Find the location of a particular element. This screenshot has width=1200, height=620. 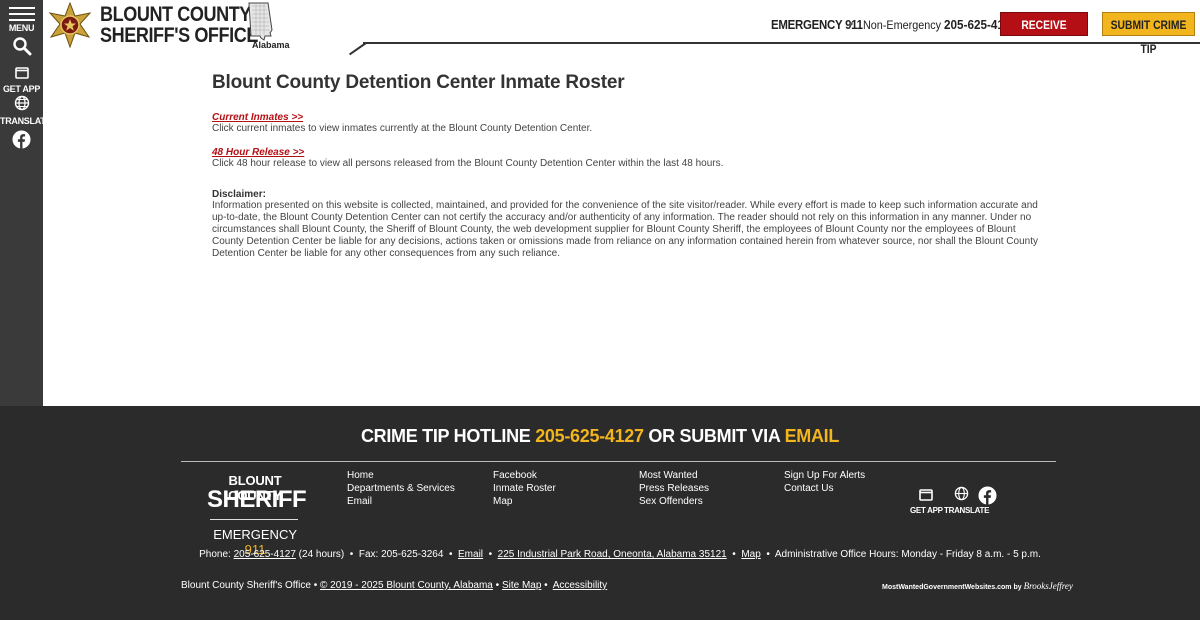

footer-credit-site: MostWantedGovernmentWebsites.com is located at coordinates (947, 587).